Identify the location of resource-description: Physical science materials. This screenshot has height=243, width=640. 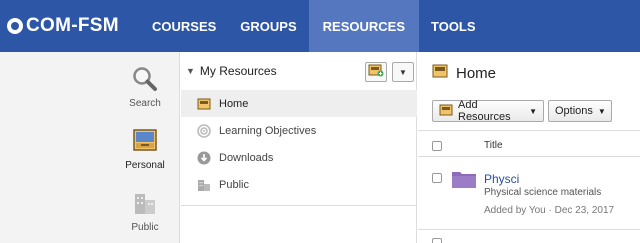
(543, 192).